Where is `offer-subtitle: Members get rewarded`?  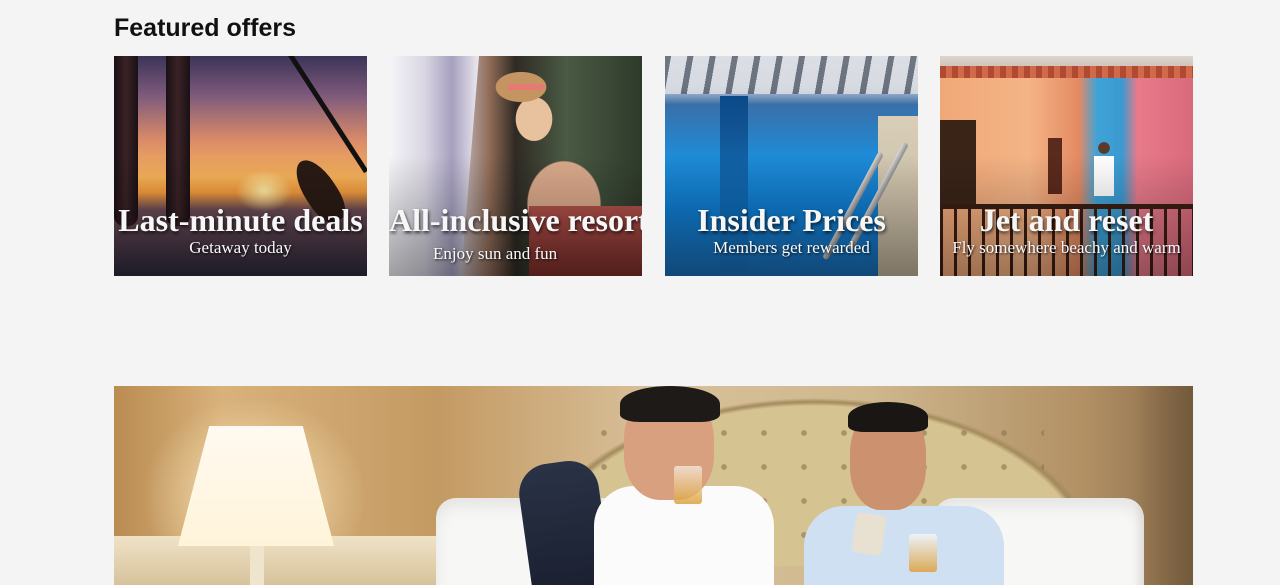
offer-subtitle: Members get rewarded is located at coordinates (791, 247).